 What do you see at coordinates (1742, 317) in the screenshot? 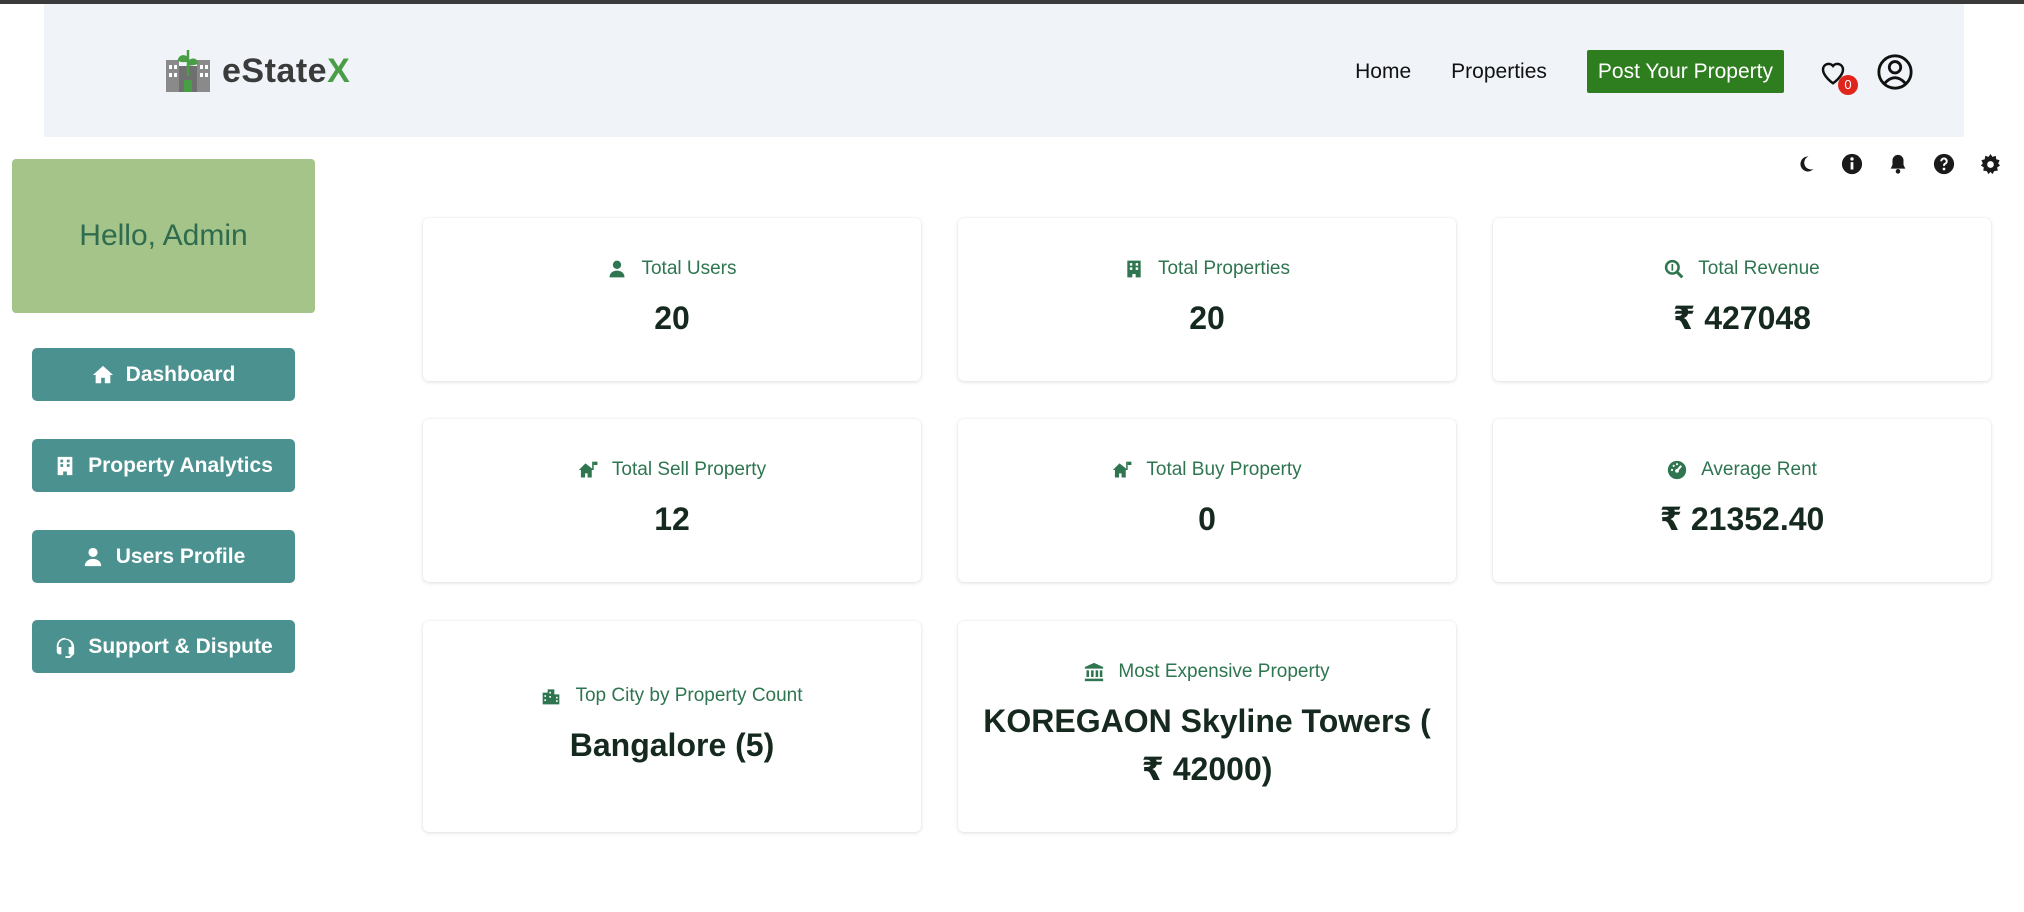
I see `stat-value: ₹ 427048` at bounding box center [1742, 317].